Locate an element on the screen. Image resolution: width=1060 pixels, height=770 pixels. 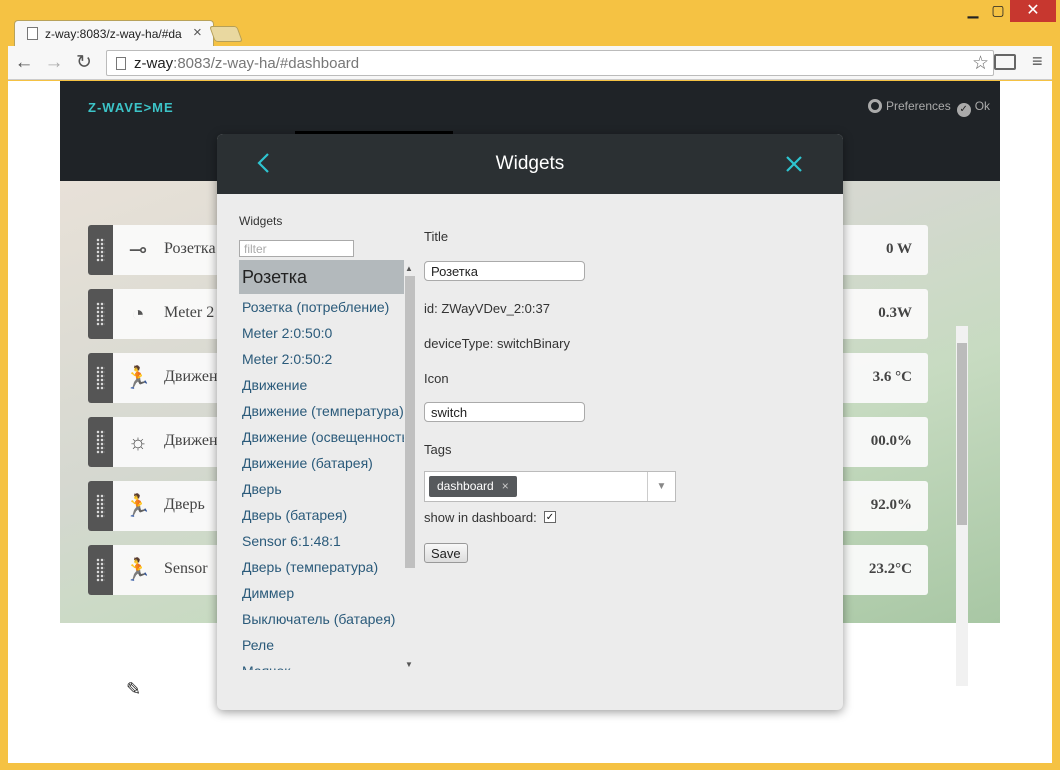
widget-list-item: Розетка (потребление) is located at coordinates (321, 307).